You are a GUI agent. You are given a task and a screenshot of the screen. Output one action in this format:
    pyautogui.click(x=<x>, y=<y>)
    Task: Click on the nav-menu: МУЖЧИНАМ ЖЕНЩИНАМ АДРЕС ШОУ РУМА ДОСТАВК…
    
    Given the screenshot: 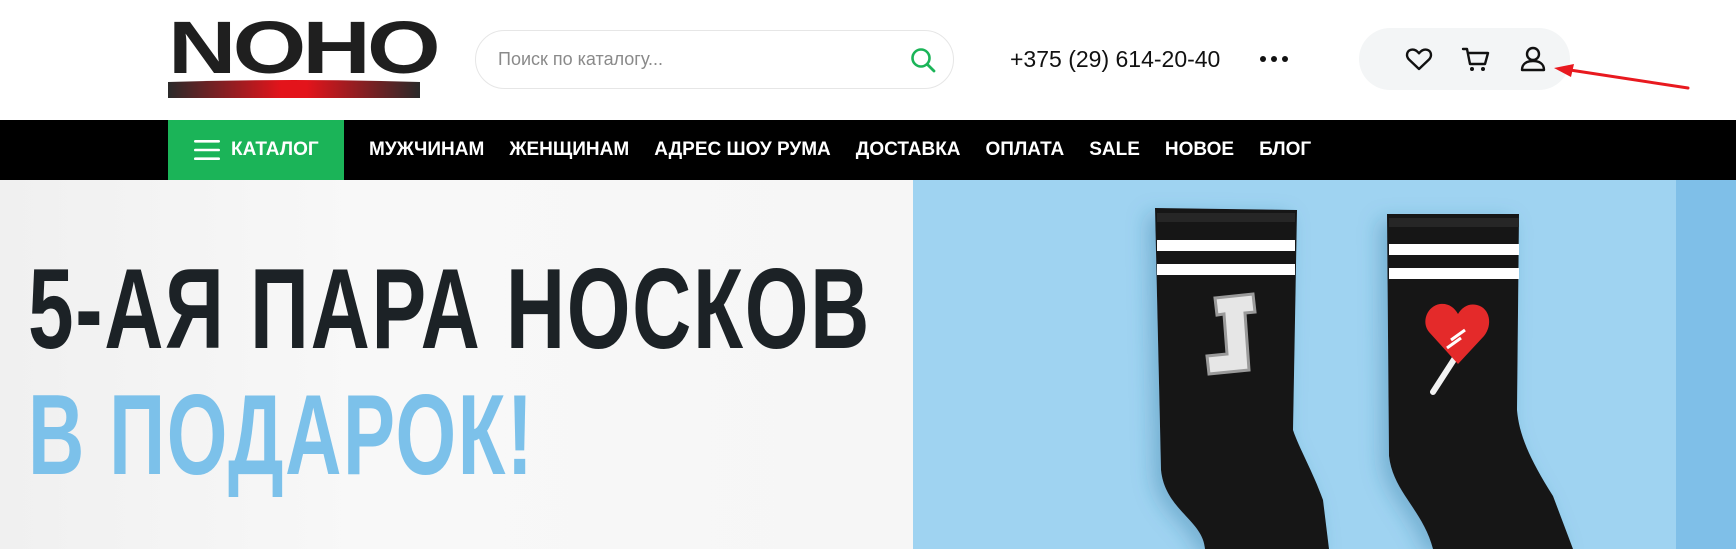 What is the action you would take?
    pyautogui.click(x=840, y=150)
    